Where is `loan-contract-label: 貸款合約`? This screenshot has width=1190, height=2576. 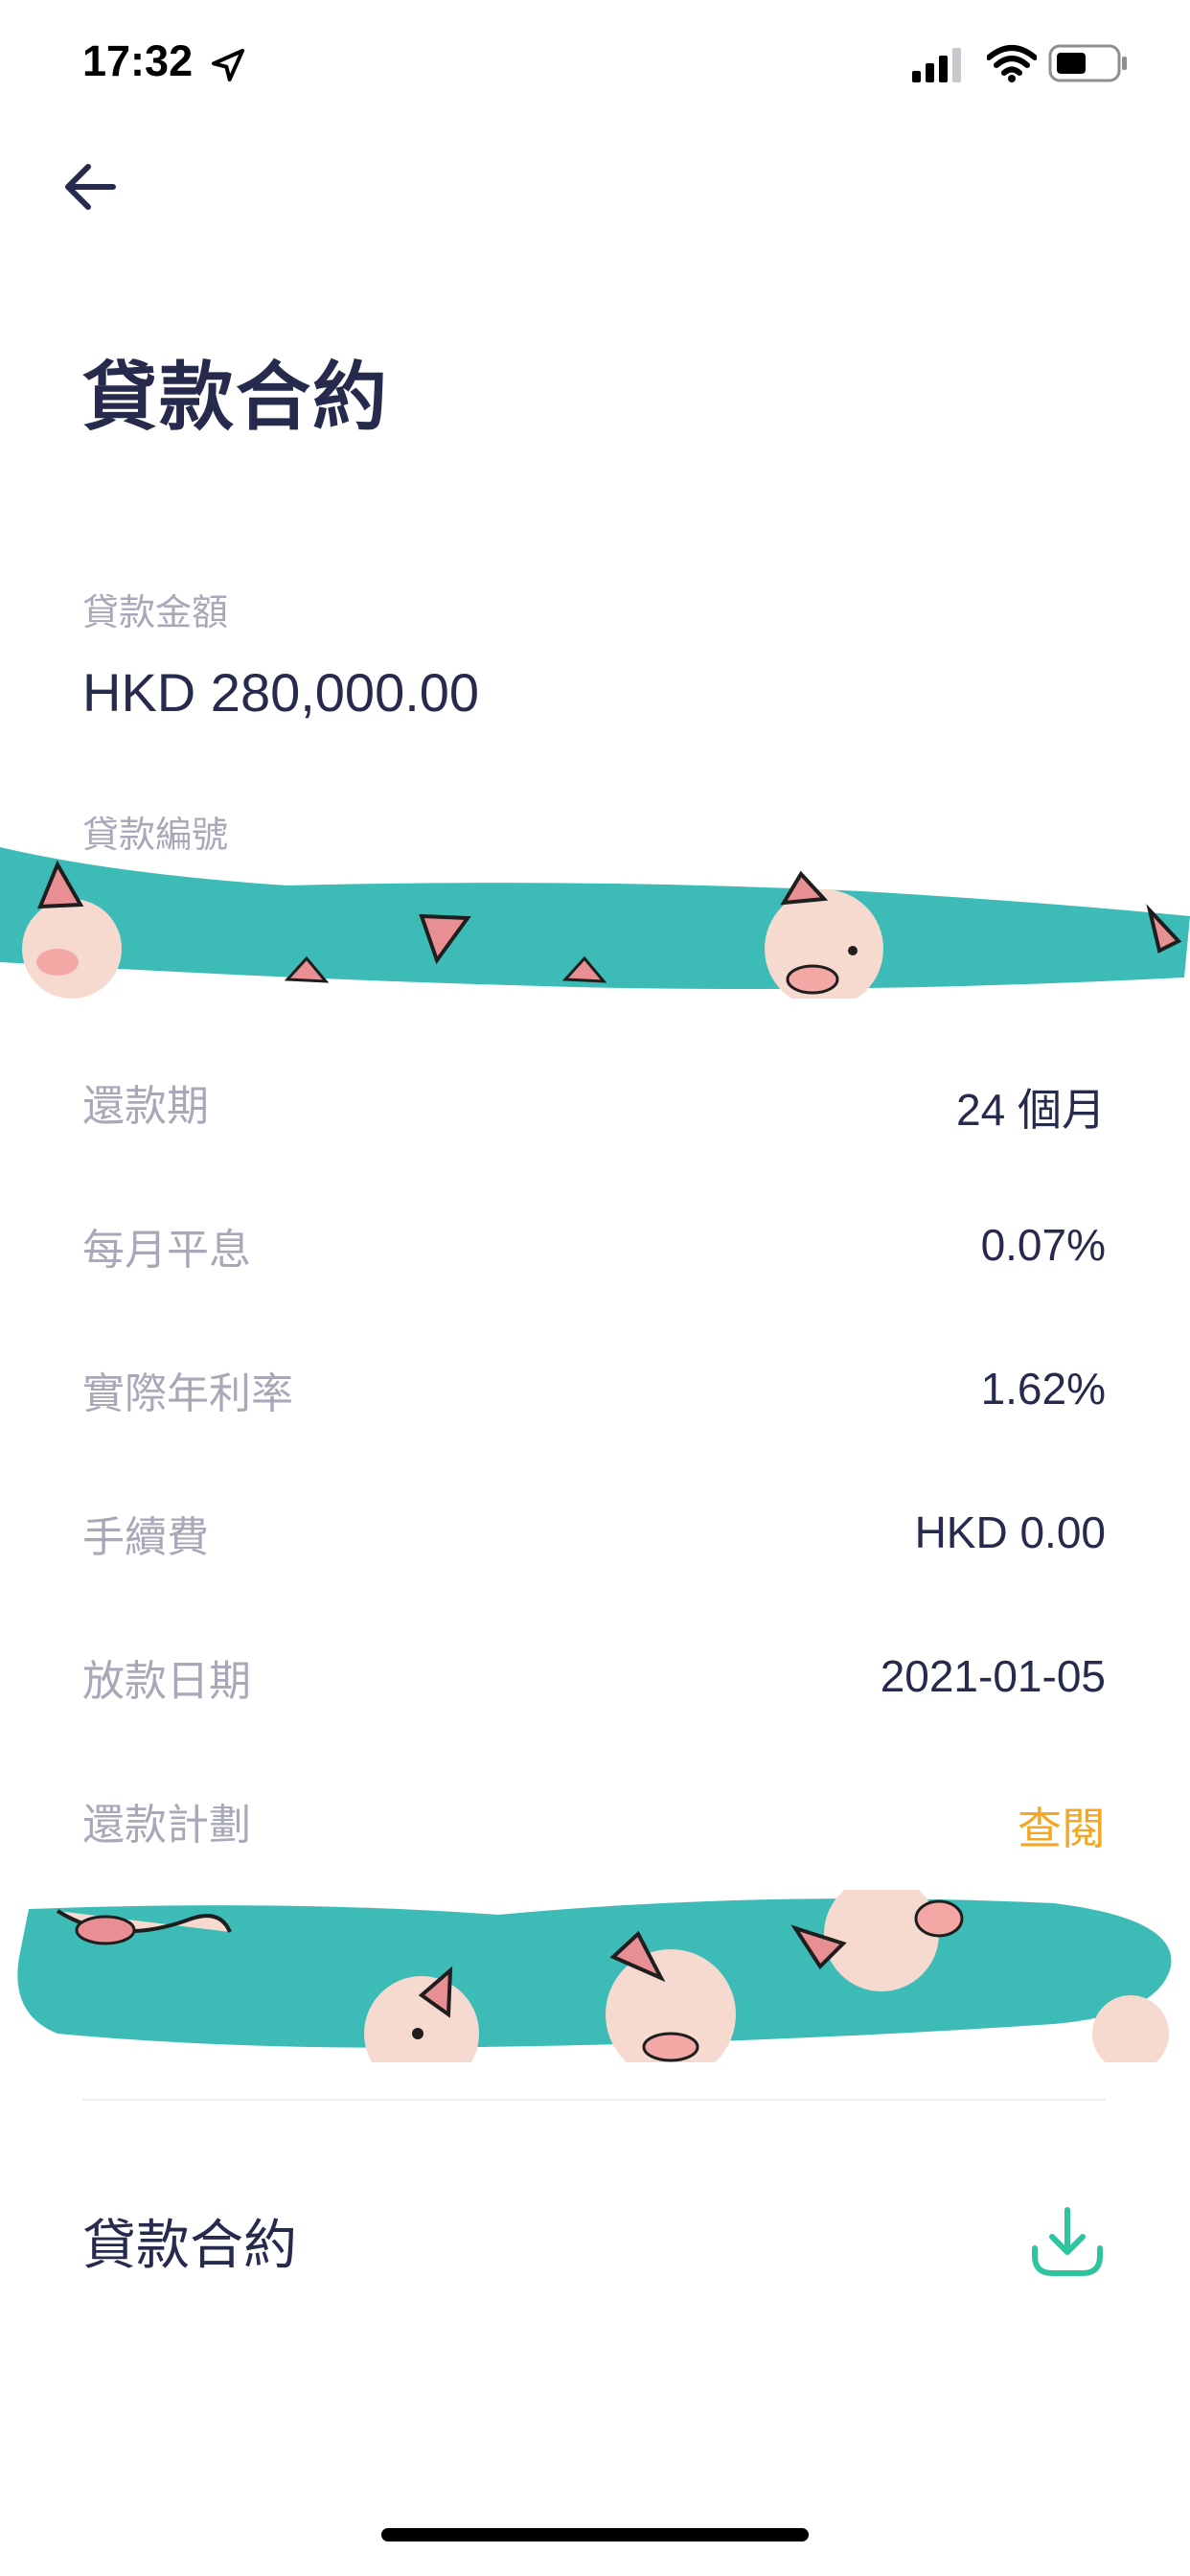
loan-contract-label: 貸款合約 is located at coordinates (190, 2246).